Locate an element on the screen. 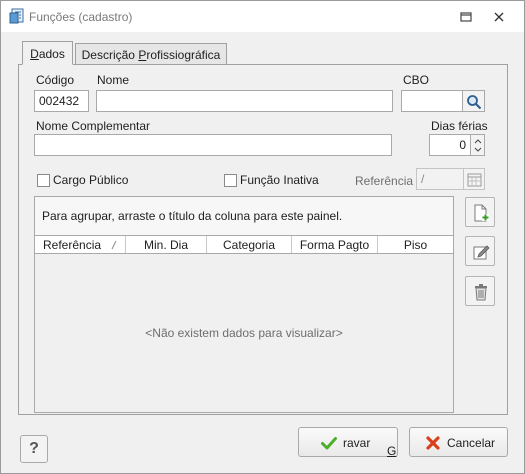 The height and width of the screenshot is (474, 525). save-button: Gravar is located at coordinates (348, 442).